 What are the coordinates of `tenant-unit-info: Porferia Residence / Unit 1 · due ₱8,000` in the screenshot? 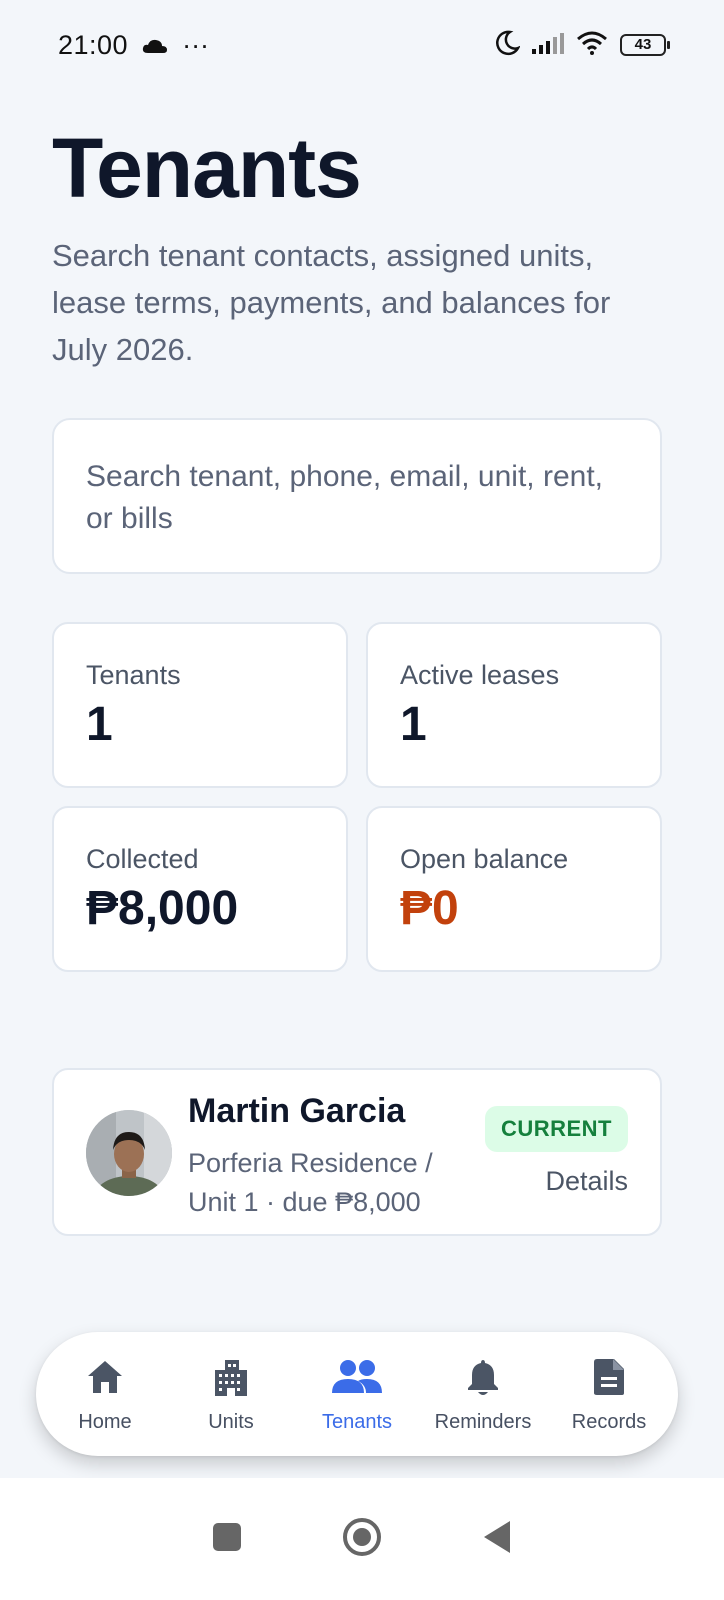 It's located at (338, 1183).